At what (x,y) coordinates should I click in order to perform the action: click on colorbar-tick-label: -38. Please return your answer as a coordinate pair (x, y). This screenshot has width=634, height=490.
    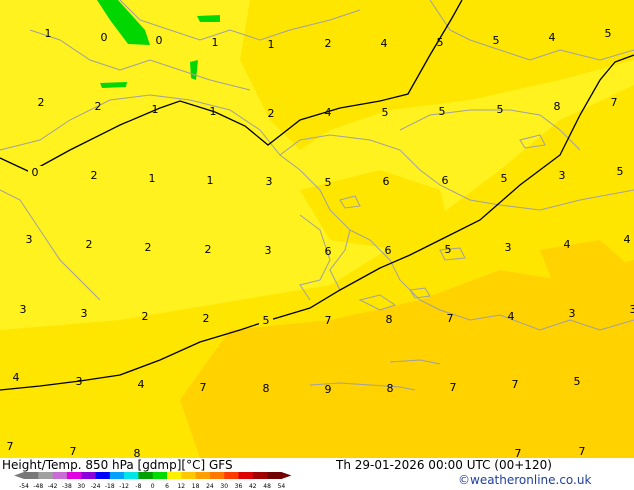
    Looking at the image, I should click on (67, 486).